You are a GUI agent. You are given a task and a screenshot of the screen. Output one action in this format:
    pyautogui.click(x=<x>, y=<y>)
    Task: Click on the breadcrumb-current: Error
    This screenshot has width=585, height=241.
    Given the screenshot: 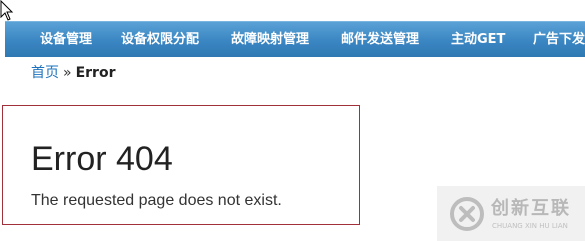 What is the action you would take?
    pyautogui.click(x=95, y=73)
    